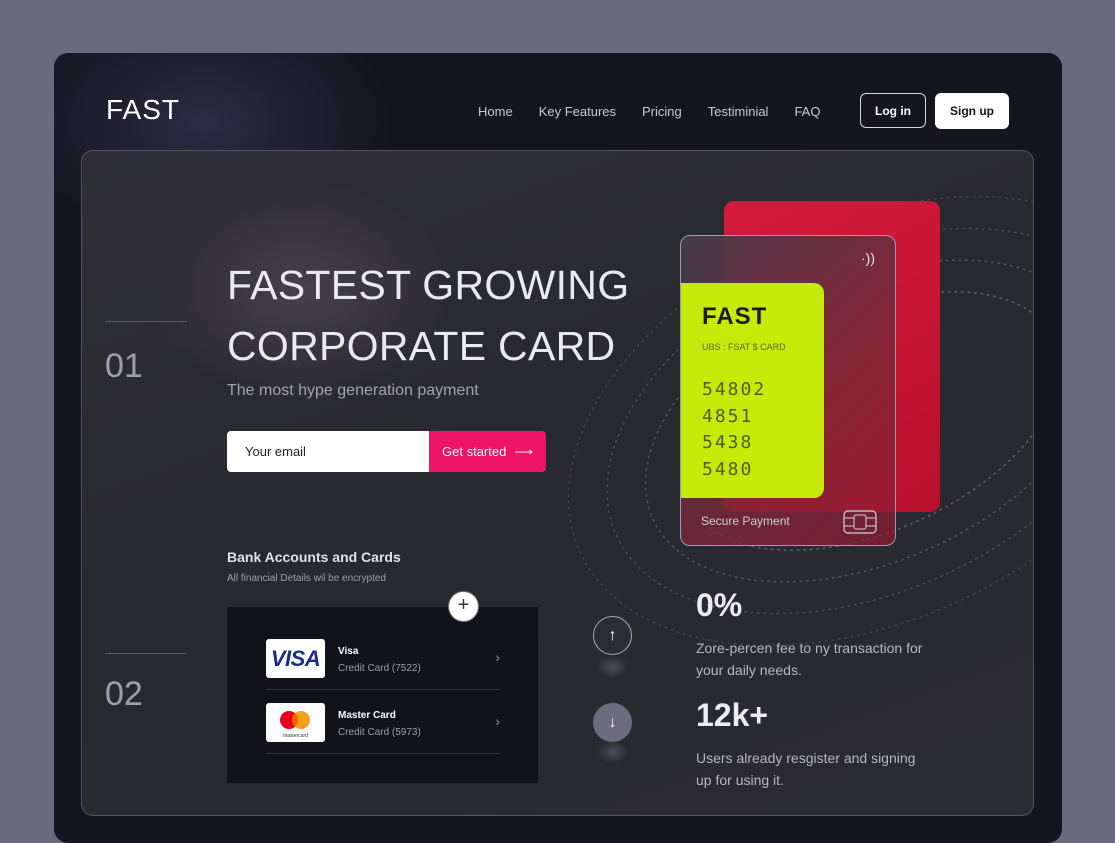 This screenshot has height=843, width=1115. What do you see at coordinates (328, 451) in the screenshot?
I see `email-input` at bounding box center [328, 451].